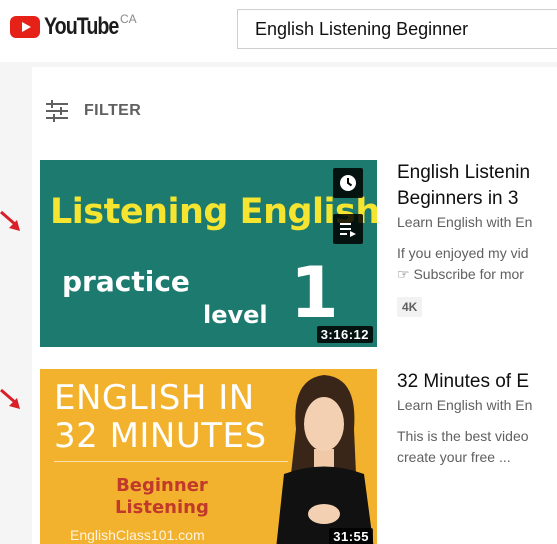  I want to click on logo-region: CA, so click(128, 19).